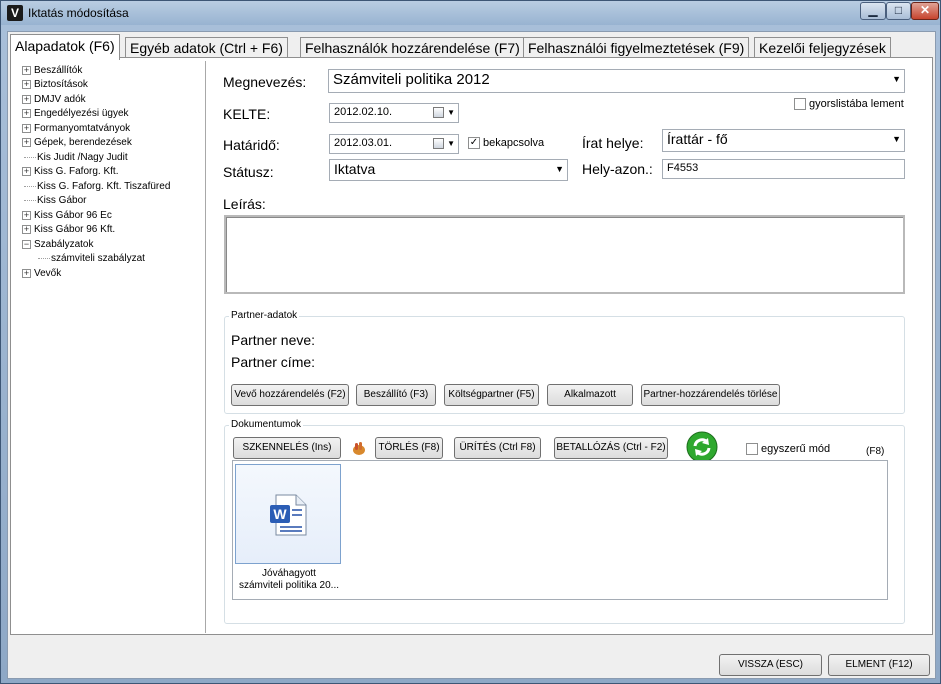 The height and width of the screenshot is (684, 941). What do you see at coordinates (616, 81) in the screenshot?
I see `megnevezes-combo: Számviteli politika 2012 ▼` at bounding box center [616, 81].